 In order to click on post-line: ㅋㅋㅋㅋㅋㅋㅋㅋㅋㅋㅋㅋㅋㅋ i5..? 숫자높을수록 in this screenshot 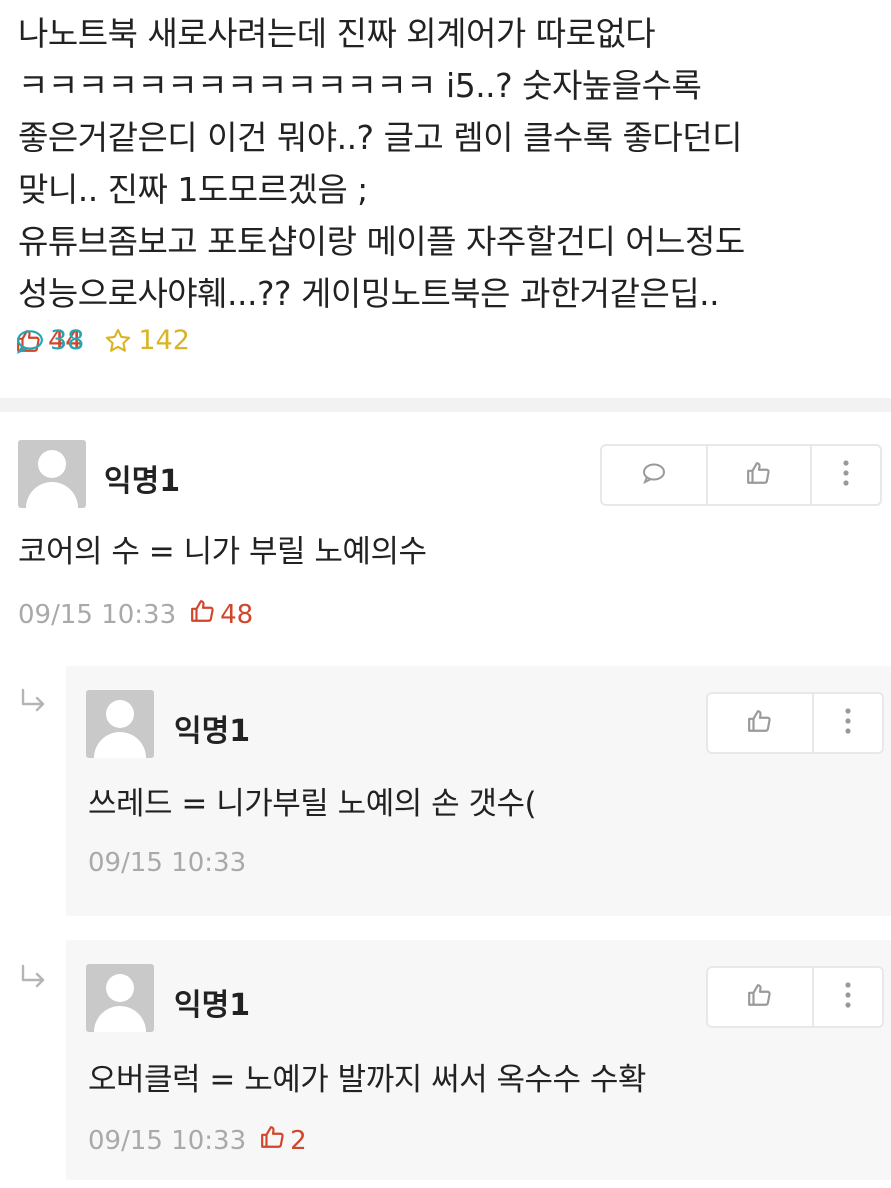, I will do `click(360, 85)`.